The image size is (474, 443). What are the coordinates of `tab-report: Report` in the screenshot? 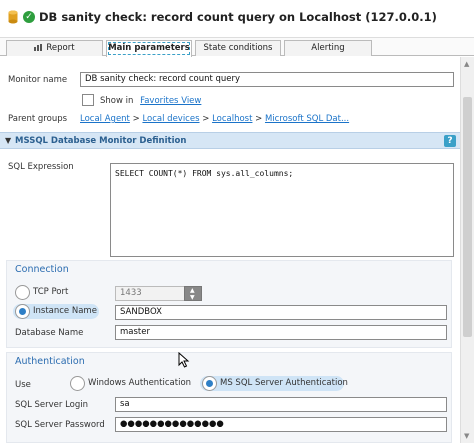 It's located at (54, 48).